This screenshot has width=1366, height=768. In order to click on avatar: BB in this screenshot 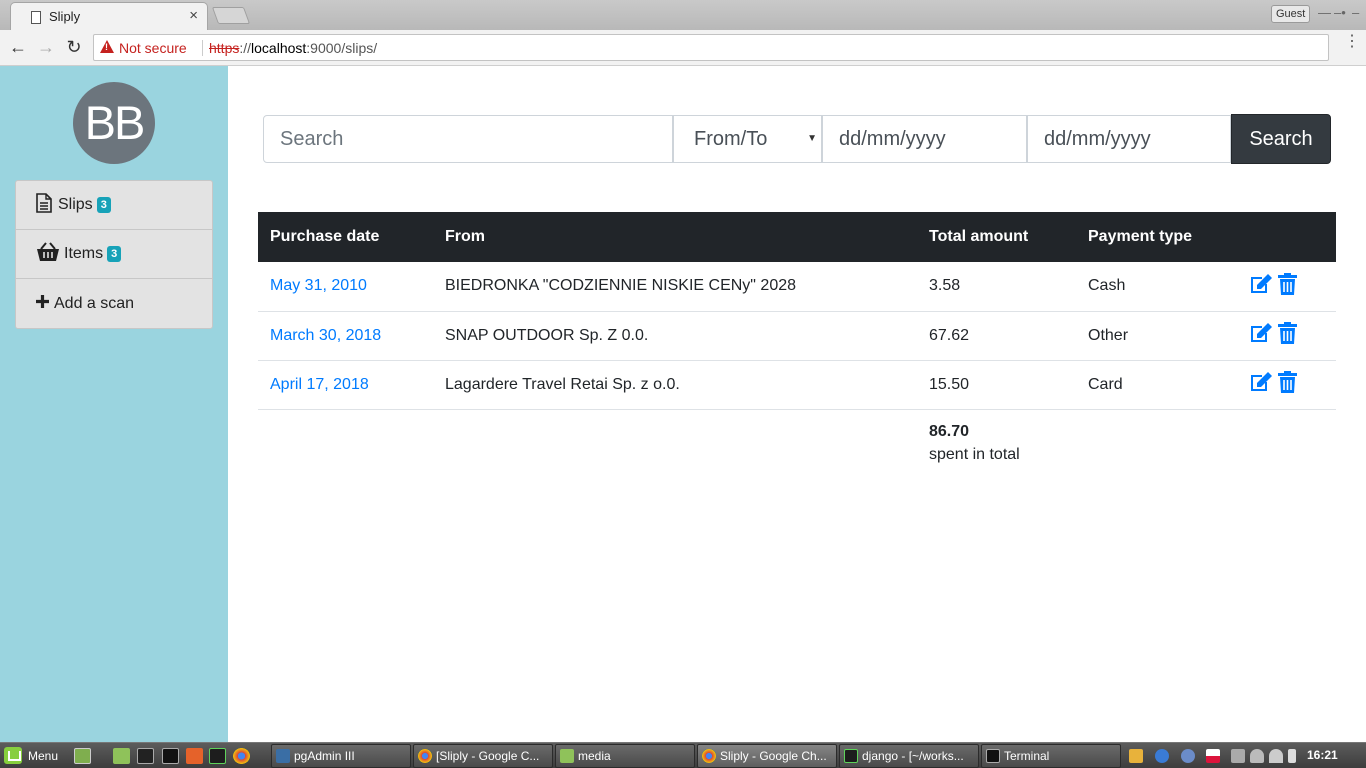, I will do `click(114, 123)`.